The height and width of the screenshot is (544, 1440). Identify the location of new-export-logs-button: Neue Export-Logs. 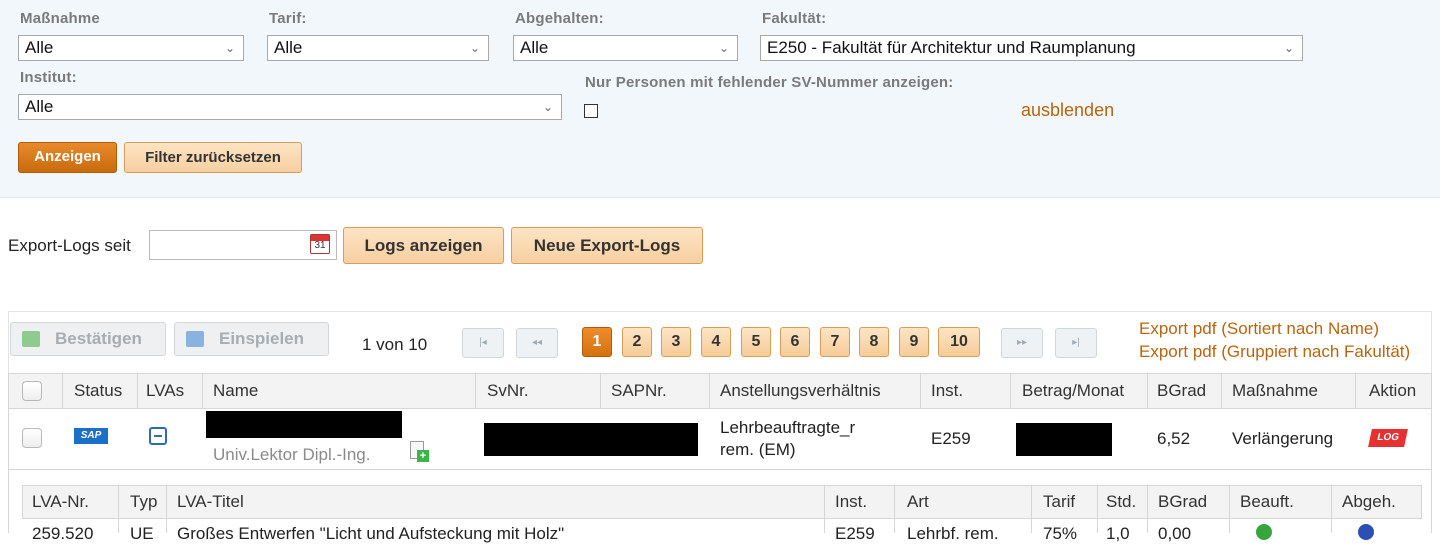
(607, 245).